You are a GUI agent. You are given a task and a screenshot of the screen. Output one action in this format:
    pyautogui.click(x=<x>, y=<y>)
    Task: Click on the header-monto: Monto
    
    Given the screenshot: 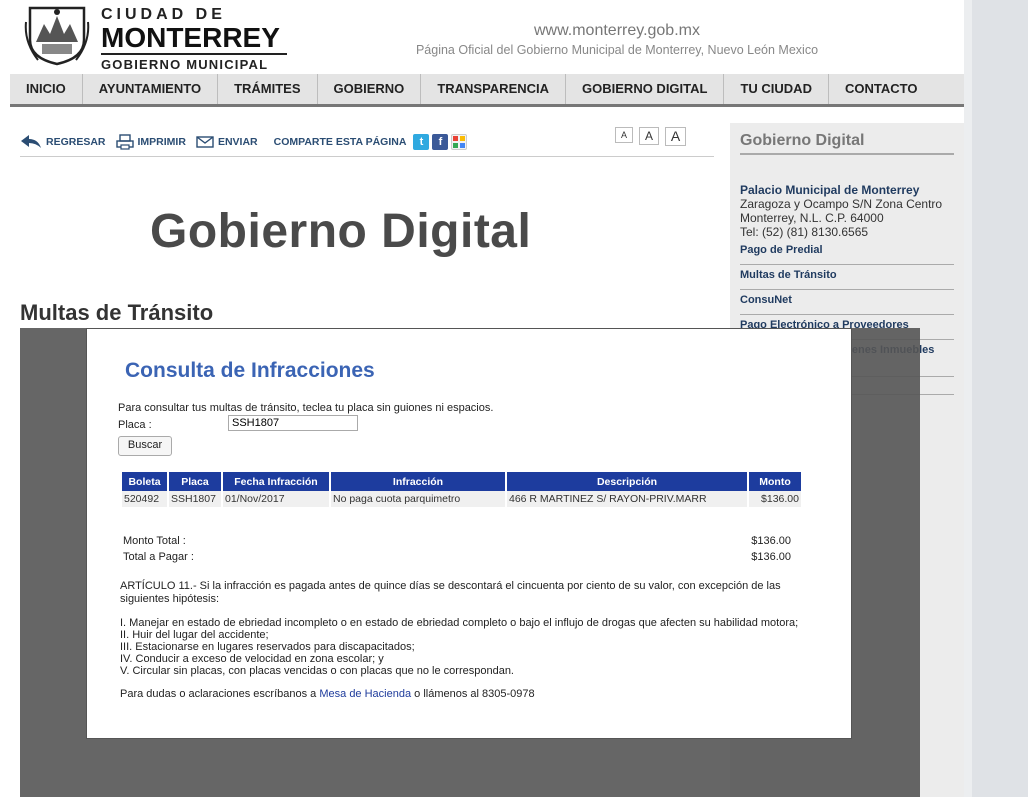 What is the action you would take?
    pyautogui.click(x=775, y=481)
    